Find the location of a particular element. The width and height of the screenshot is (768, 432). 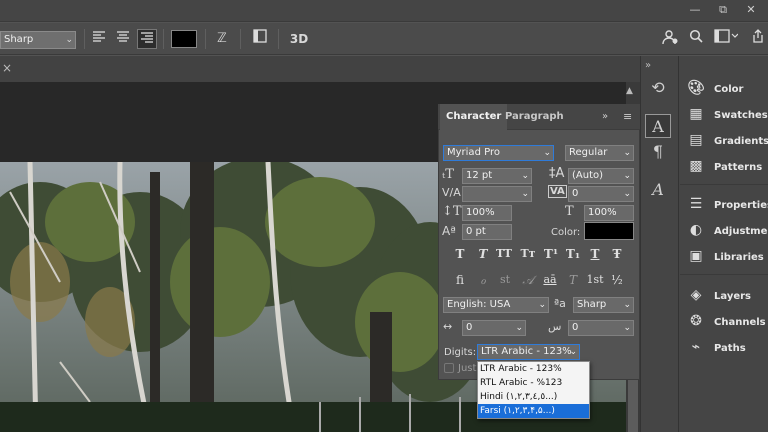

underline-button: T is located at coordinates (595, 254).